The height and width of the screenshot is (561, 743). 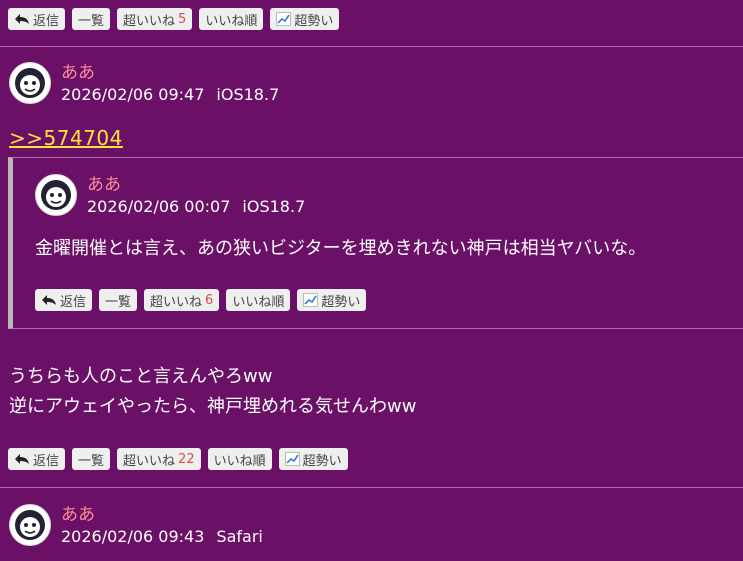 I want to click on post-device: iOS18.7, so click(x=248, y=94).